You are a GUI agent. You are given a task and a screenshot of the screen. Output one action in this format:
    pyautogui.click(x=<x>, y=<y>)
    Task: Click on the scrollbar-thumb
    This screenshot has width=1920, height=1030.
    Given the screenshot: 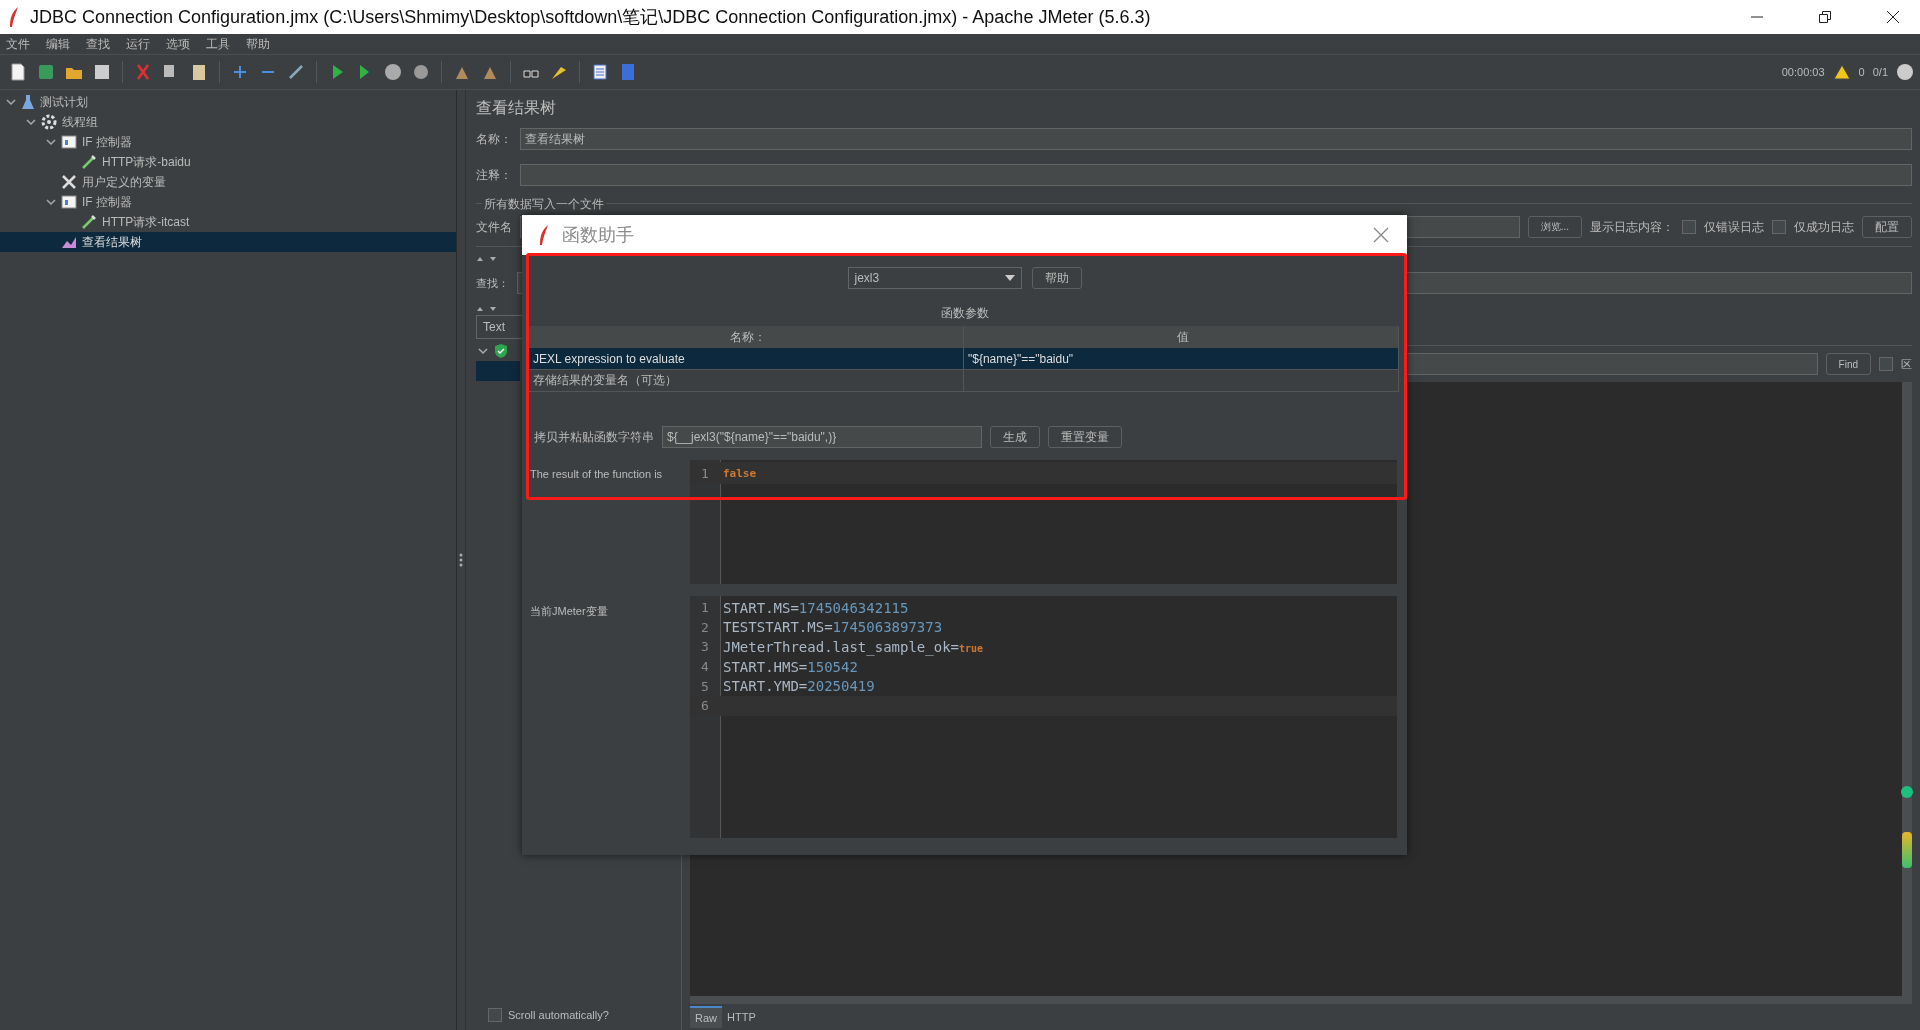 What is the action you would take?
    pyautogui.click(x=1907, y=850)
    